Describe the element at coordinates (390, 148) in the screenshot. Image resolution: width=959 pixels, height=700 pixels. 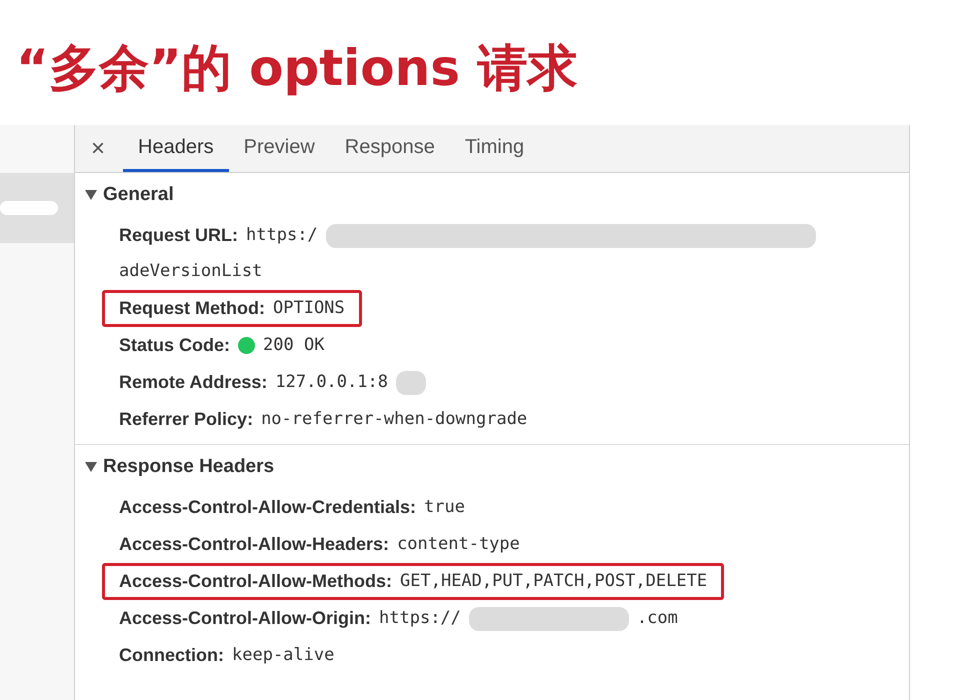
I see `tab: Response` at that location.